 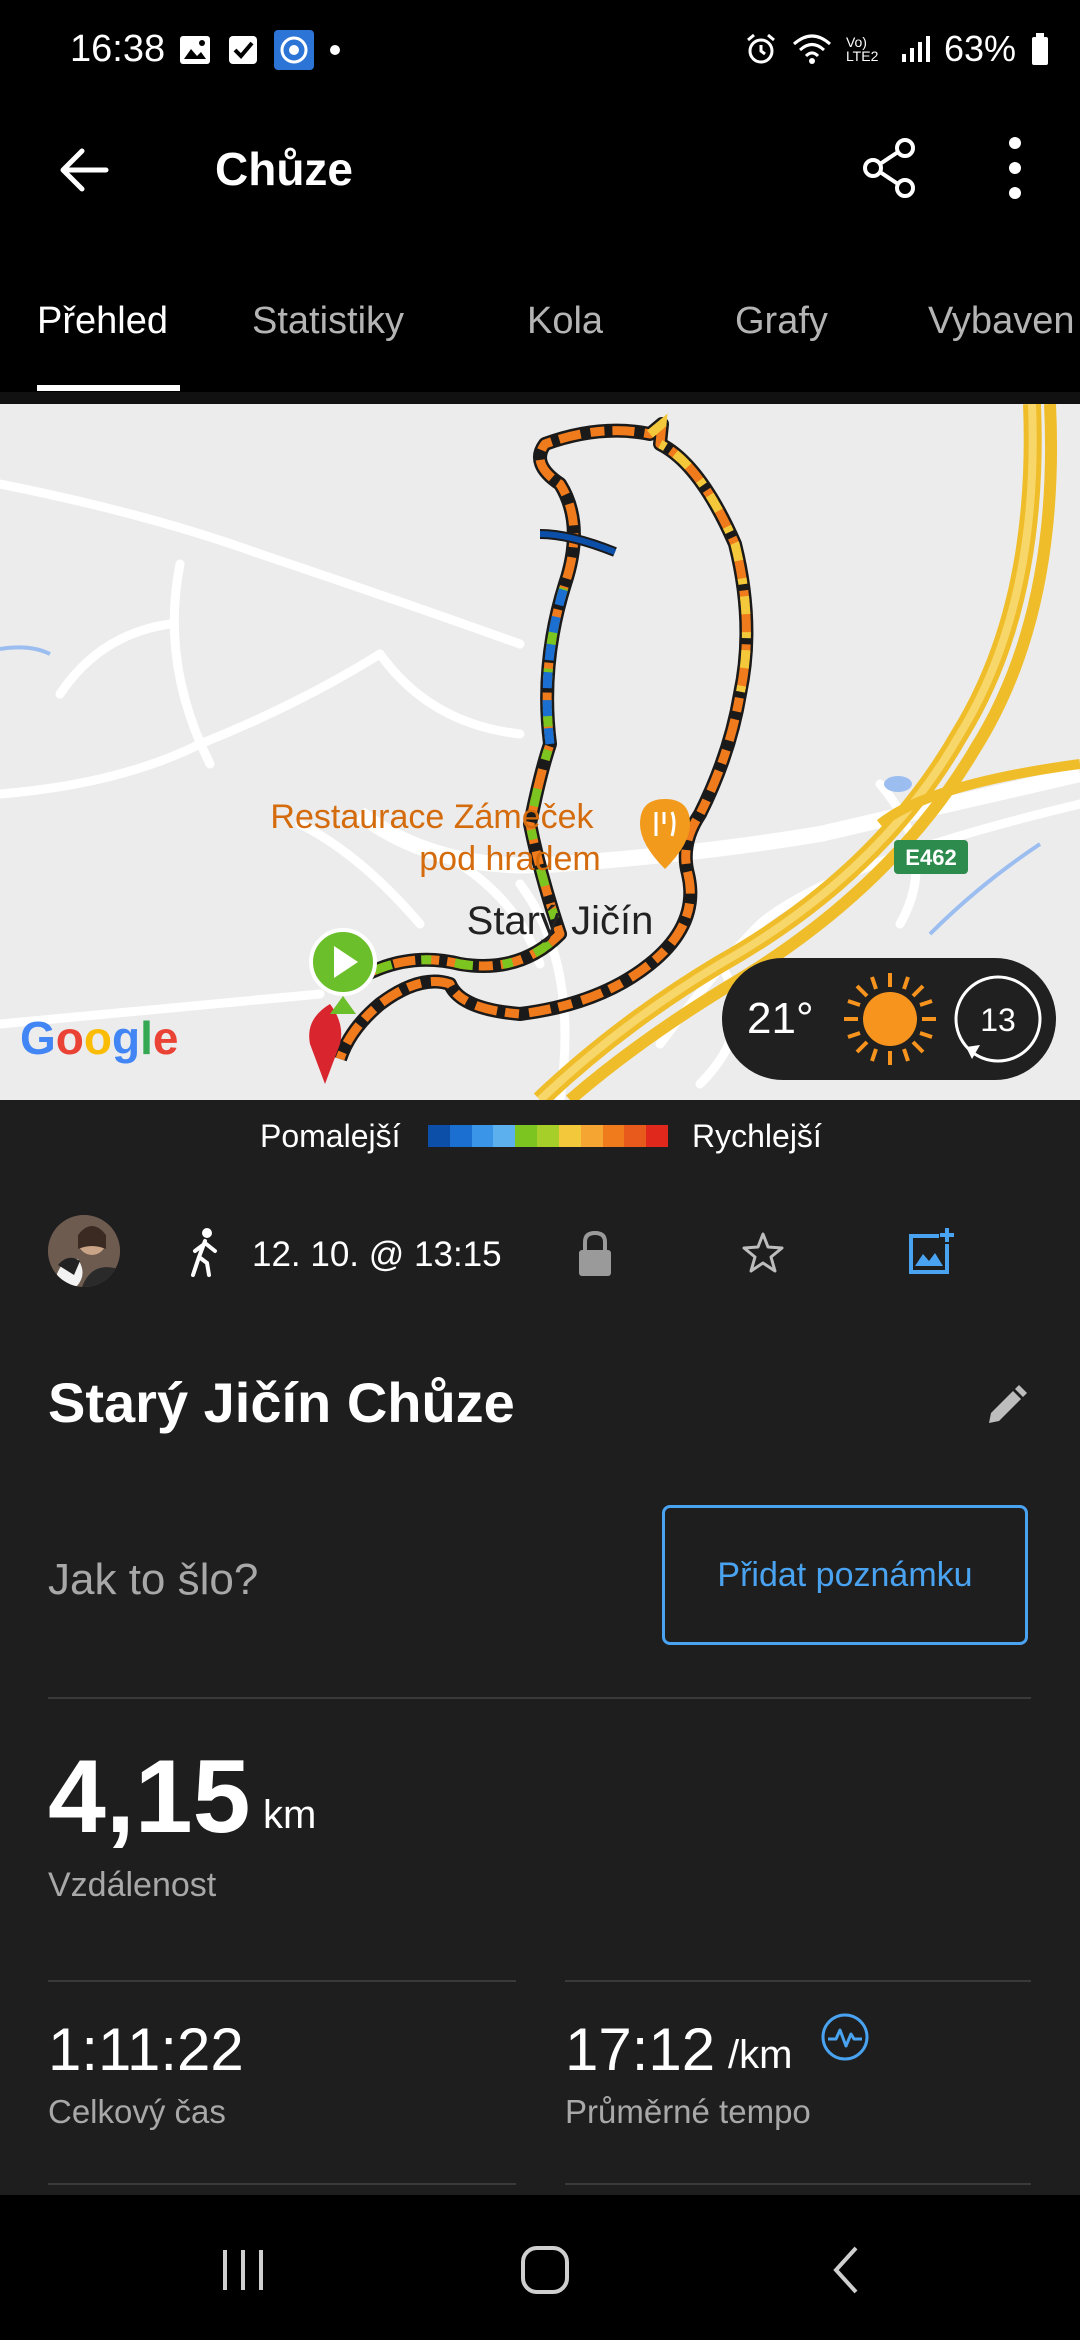 I want to click on page-title: Chůze, so click(x=284, y=169).